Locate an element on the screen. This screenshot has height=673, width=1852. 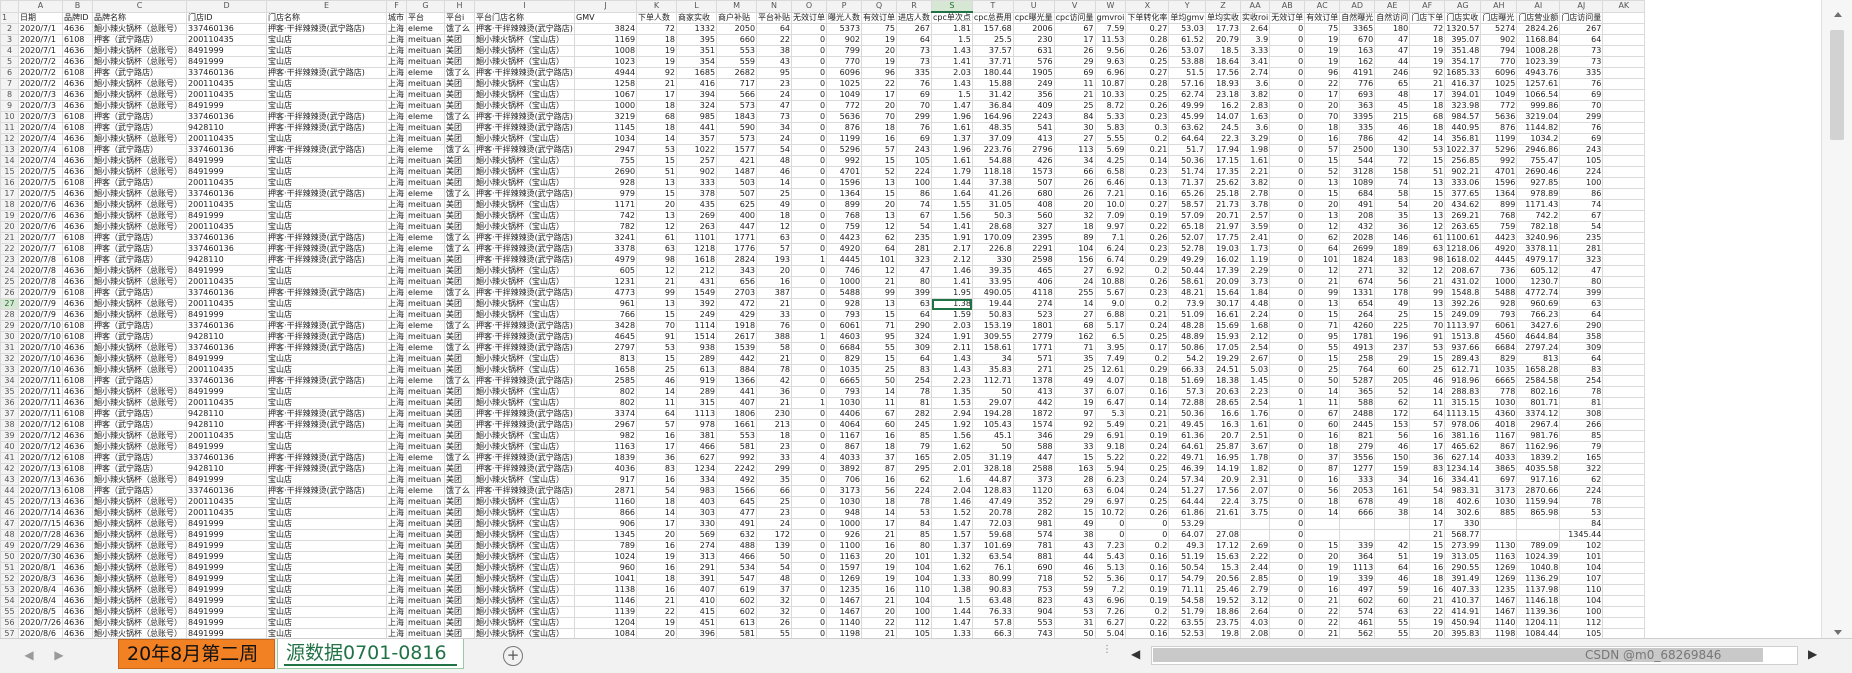
table-cell: 押客·干拌辣辣烫(武宁路店) is located at coordinates (327, 337).